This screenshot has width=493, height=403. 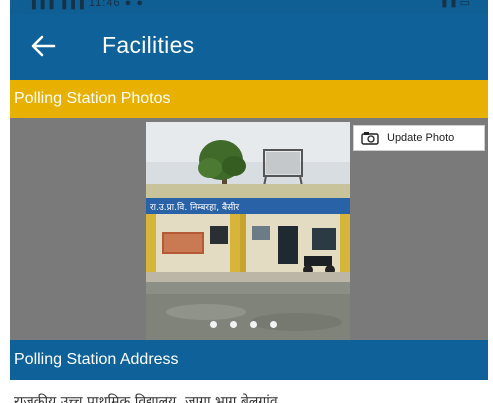 I want to click on update-photo-label: Update Photo, so click(x=421, y=138).